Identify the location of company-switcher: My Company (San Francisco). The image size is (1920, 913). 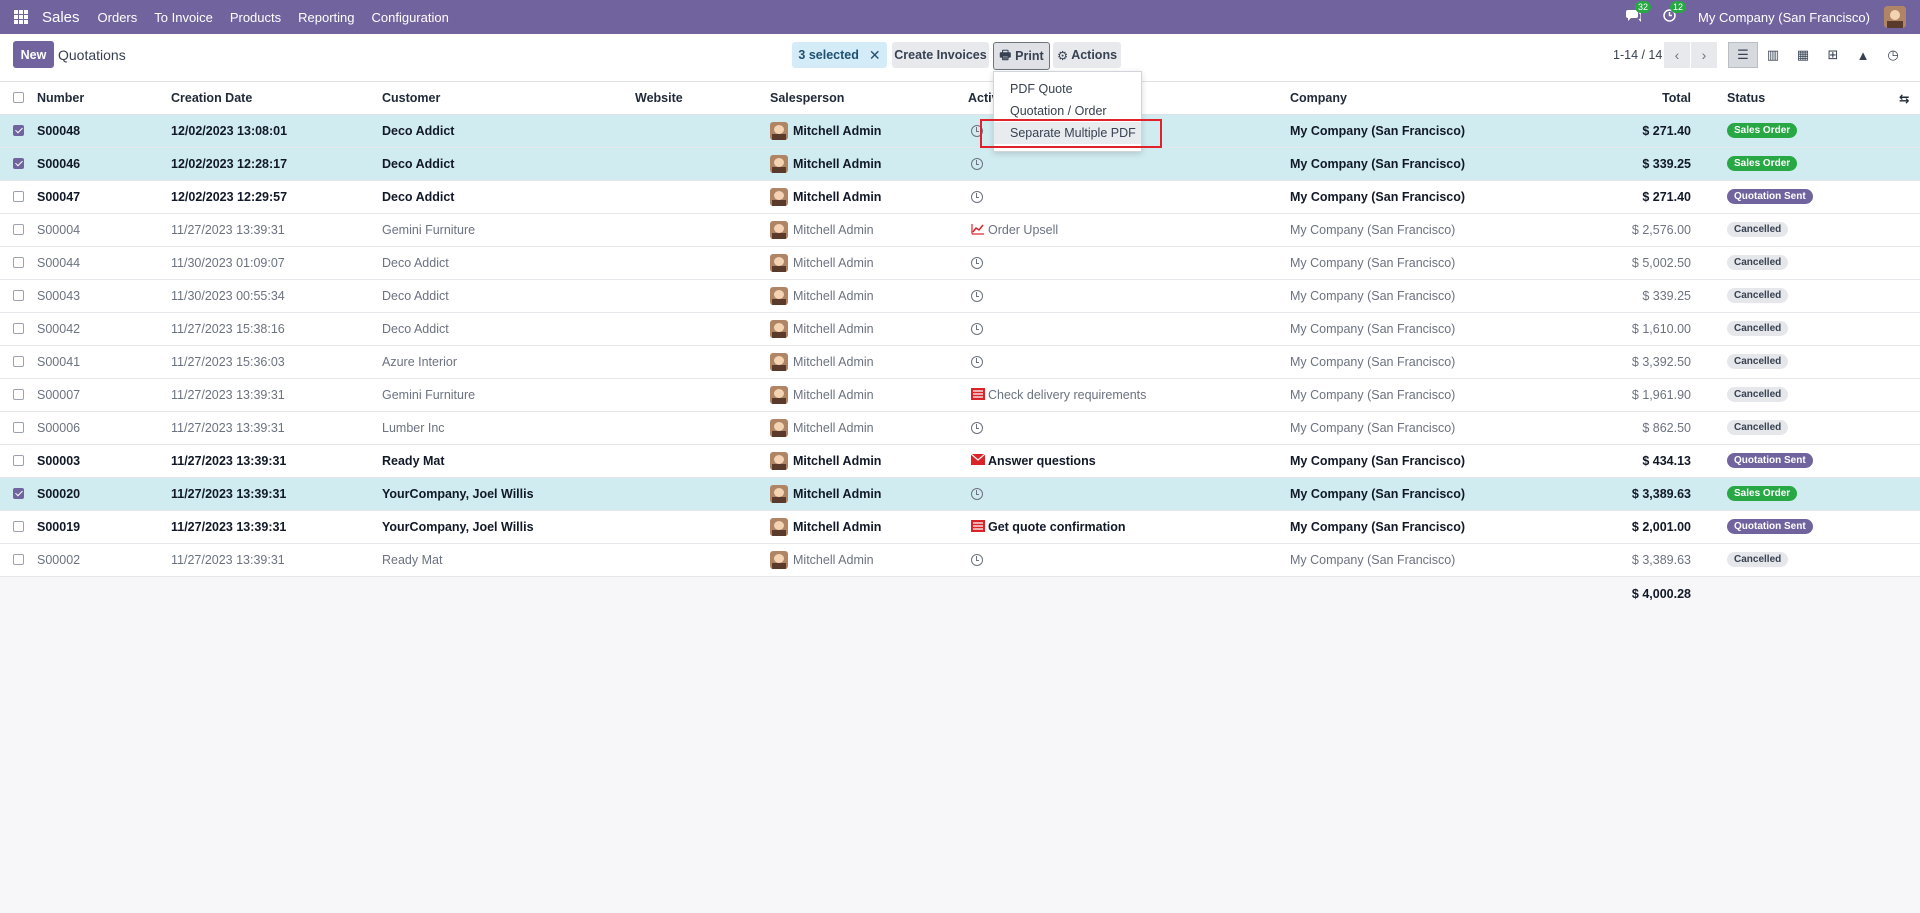
(1784, 17).